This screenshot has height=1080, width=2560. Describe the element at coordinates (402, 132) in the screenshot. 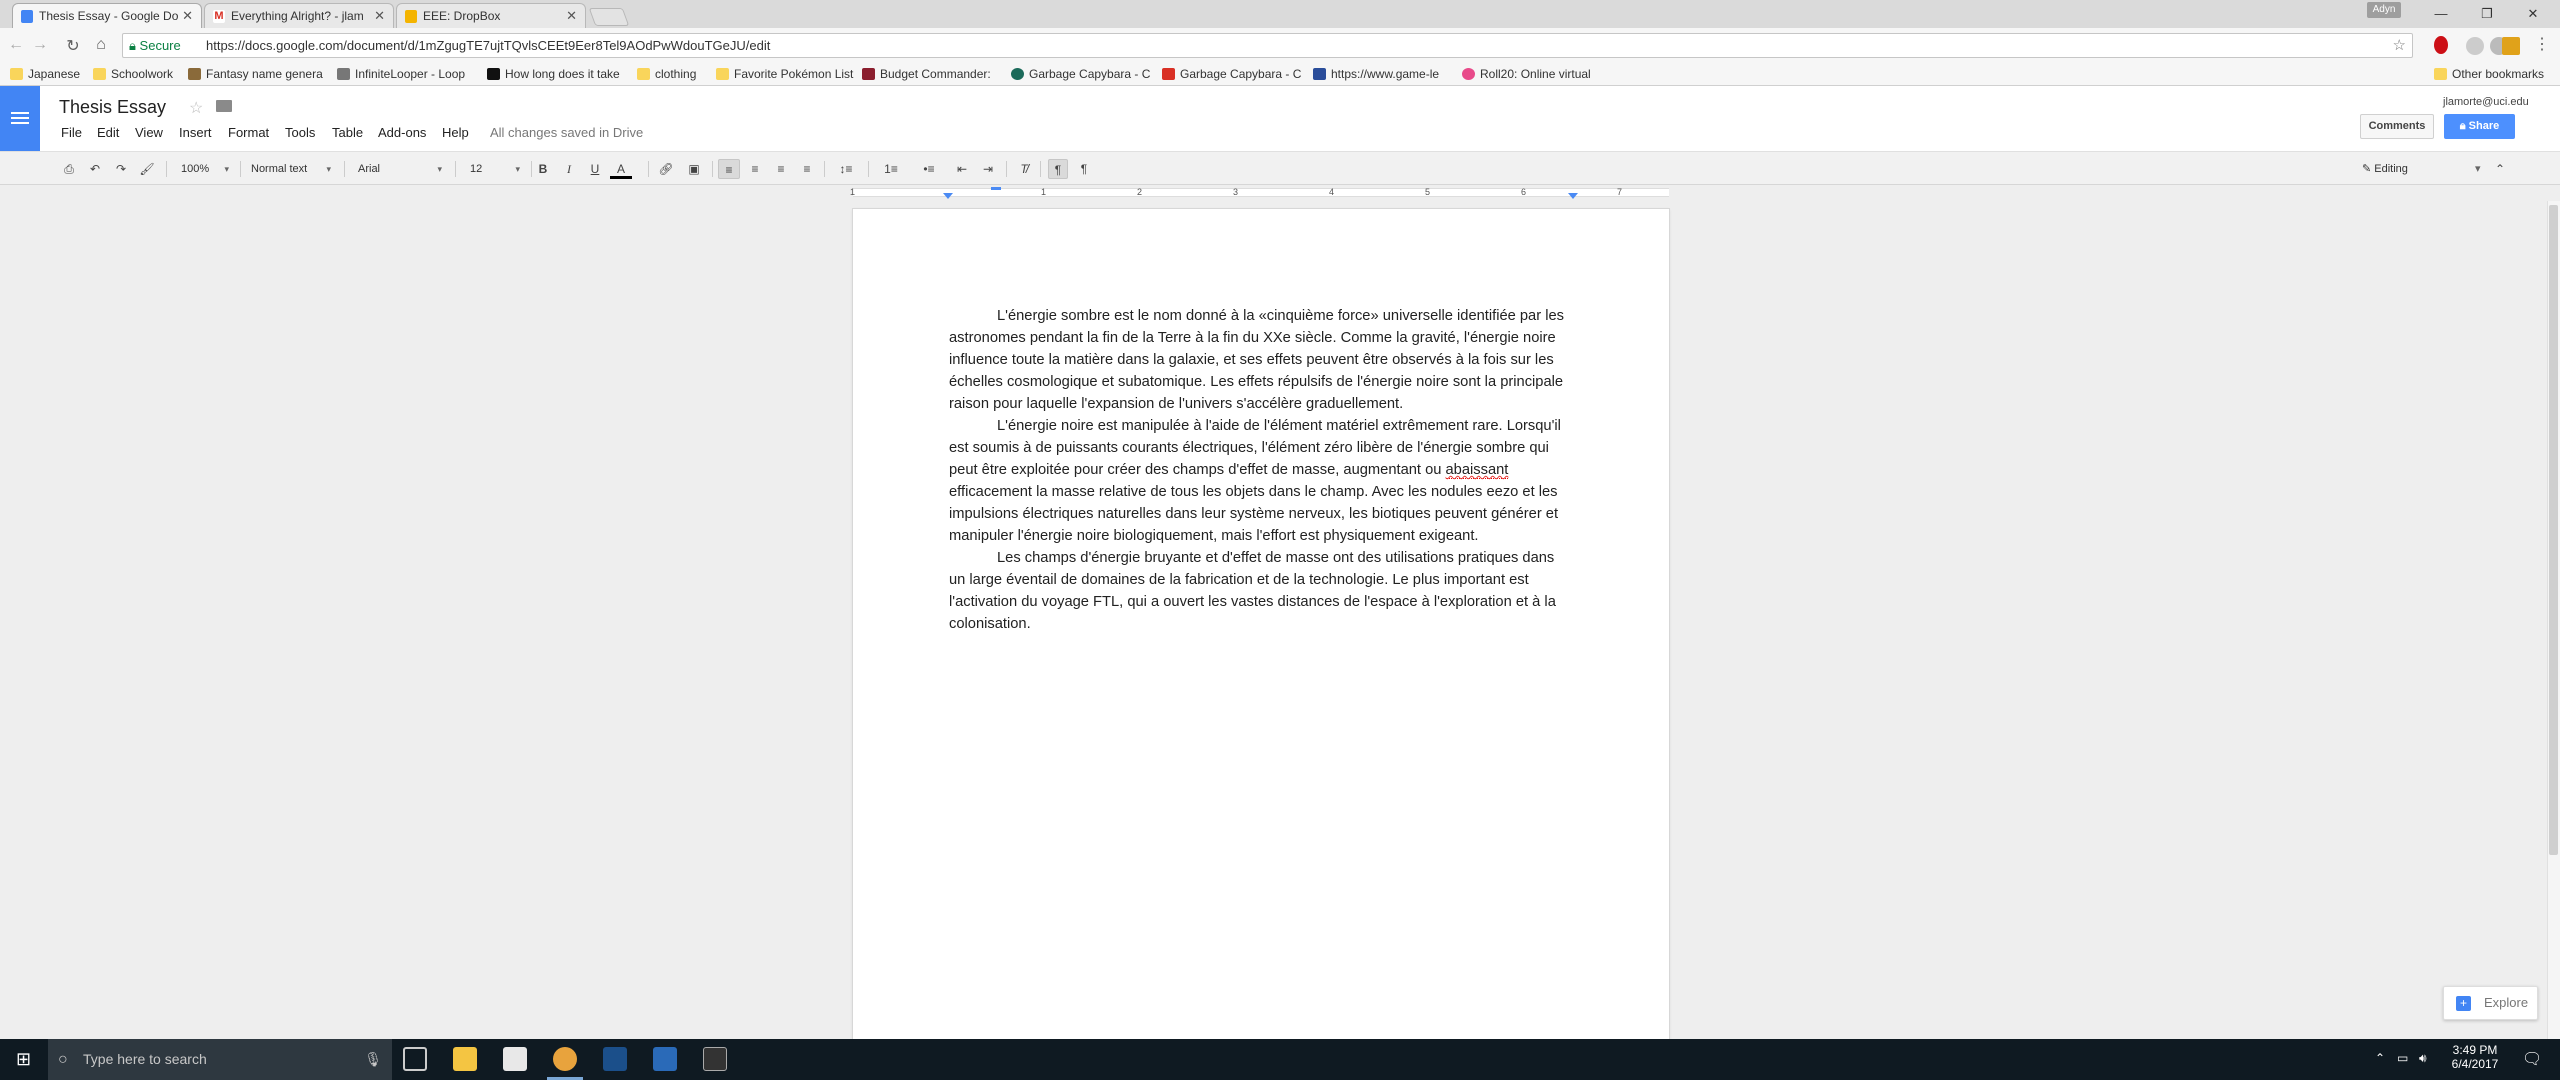

I see `menu-addons: Add-ons` at that location.